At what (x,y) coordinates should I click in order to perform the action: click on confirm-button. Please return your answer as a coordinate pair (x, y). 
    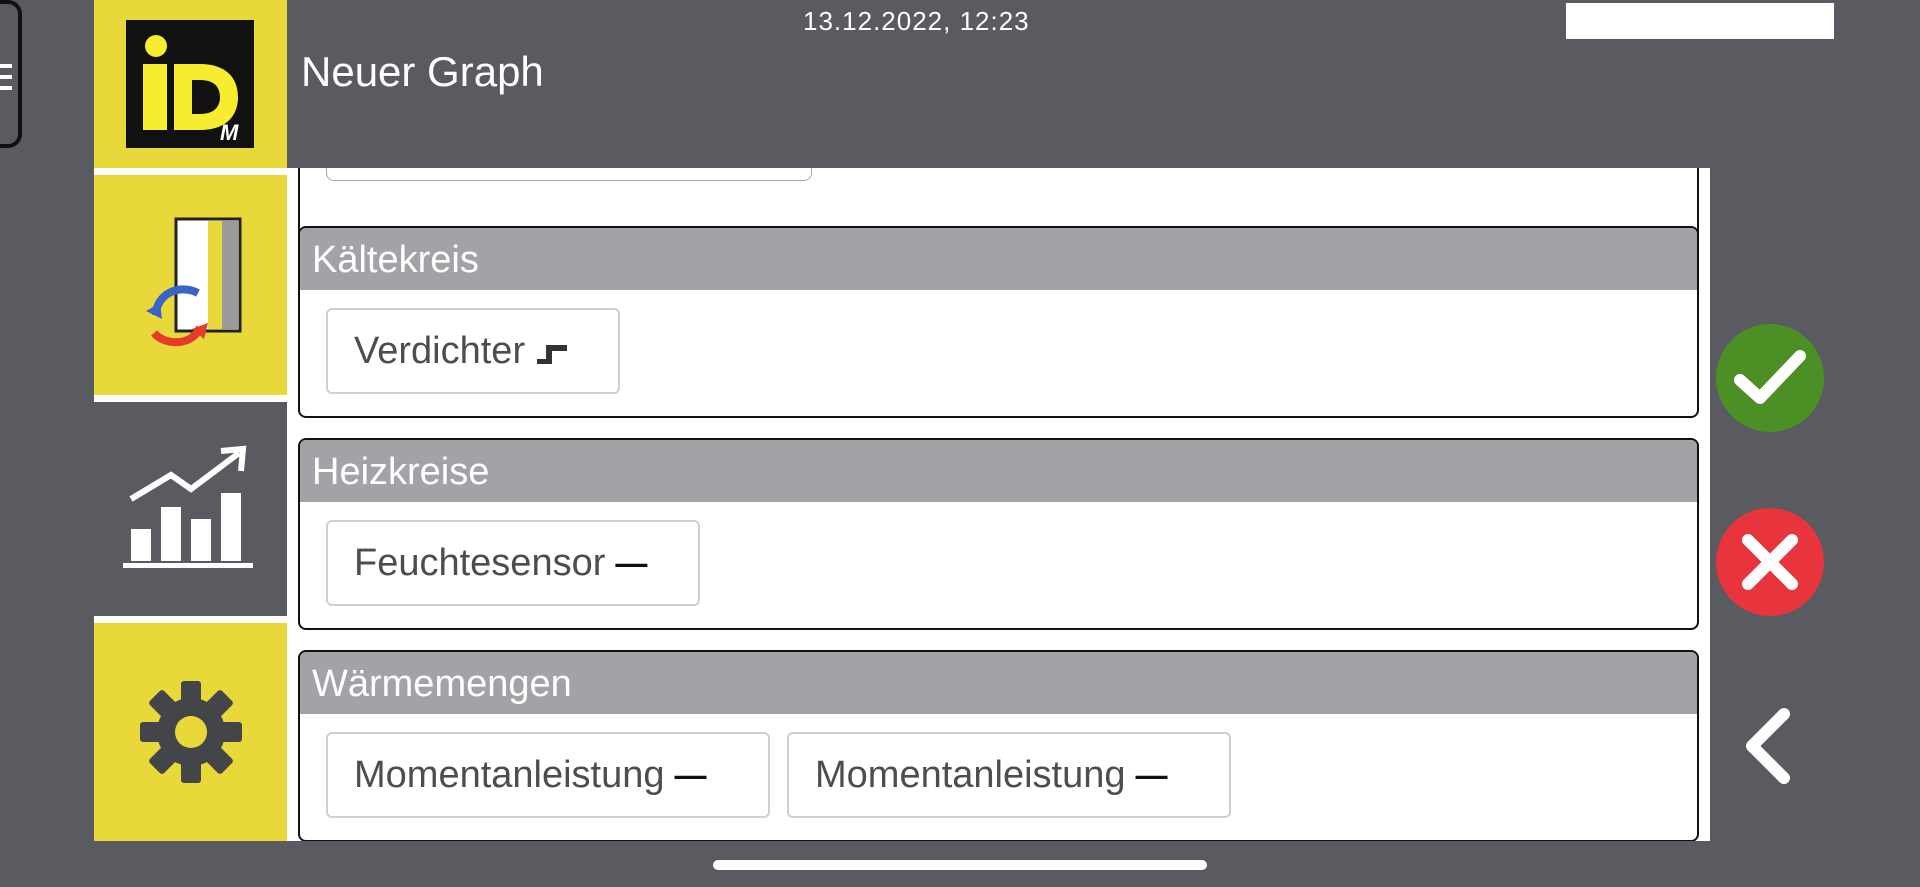
    Looking at the image, I should click on (1770, 378).